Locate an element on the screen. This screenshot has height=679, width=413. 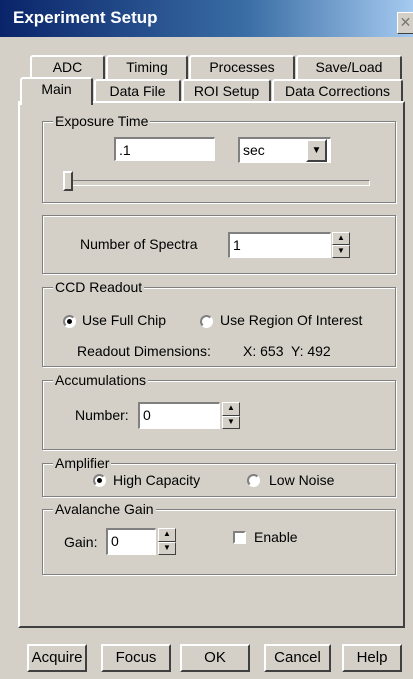
tab-data-corrections: Data Corrections is located at coordinates (337, 91).